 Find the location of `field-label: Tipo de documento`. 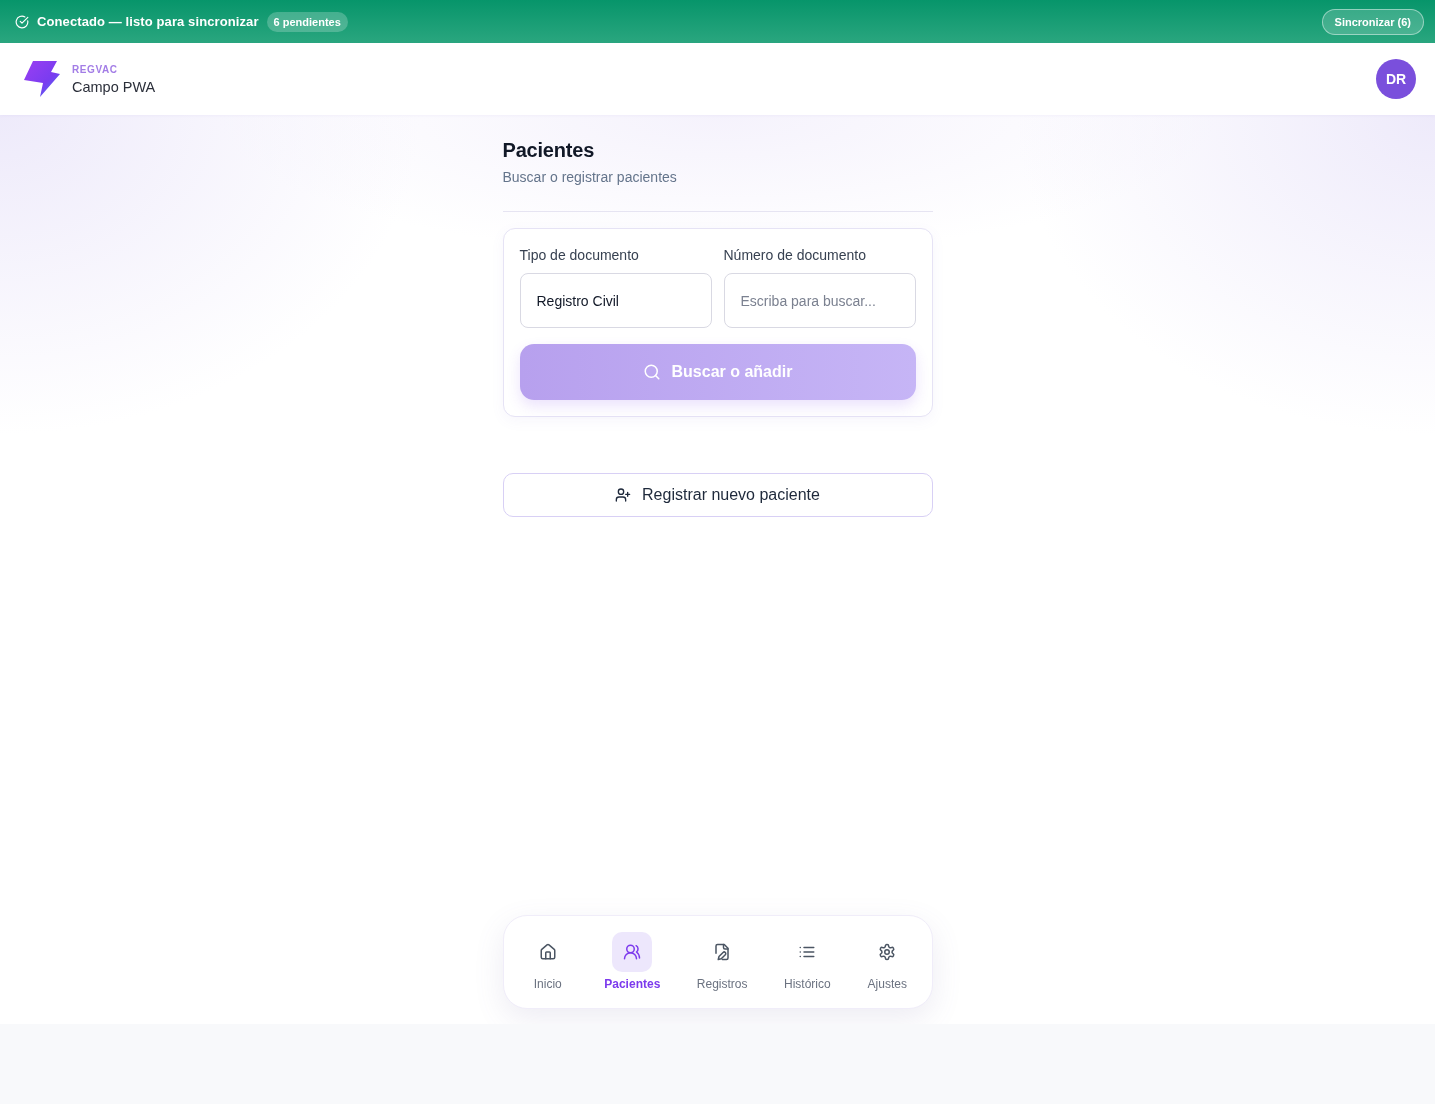

field-label: Tipo de documento is located at coordinates (579, 255).